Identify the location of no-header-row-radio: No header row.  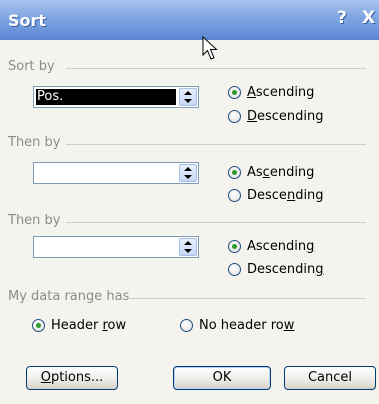
(237, 325).